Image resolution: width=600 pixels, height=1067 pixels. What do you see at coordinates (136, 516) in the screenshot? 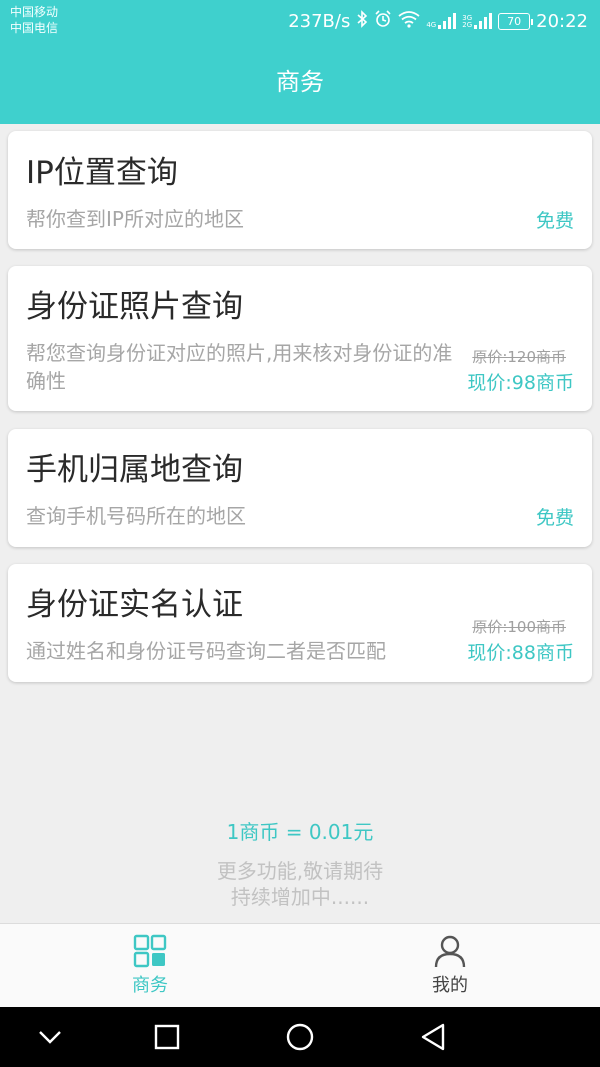
I see `service-description: 查询手机号码所在的地区` at bounding box center [136, 516].